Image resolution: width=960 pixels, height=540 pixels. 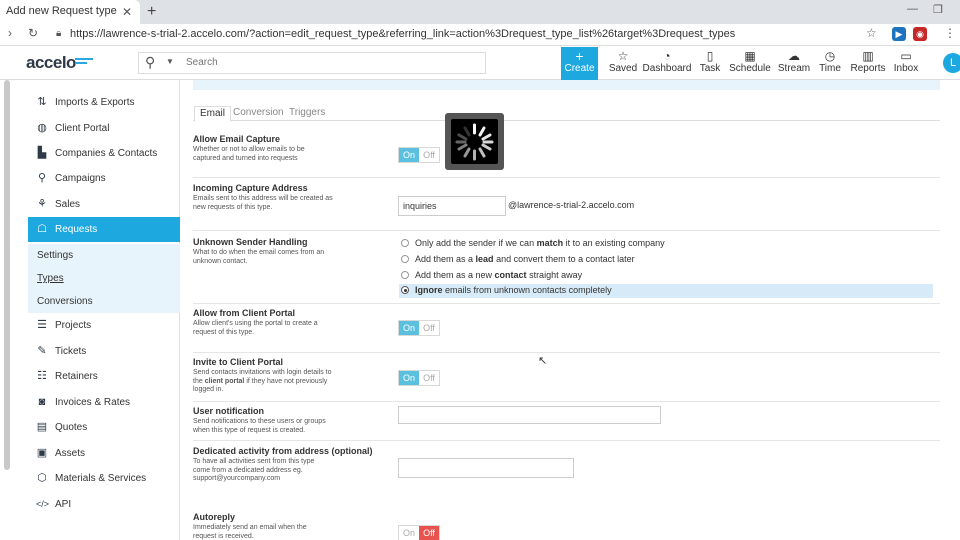 I want to click on option-text-pre: Add them as a, so click(x=445, y=259).